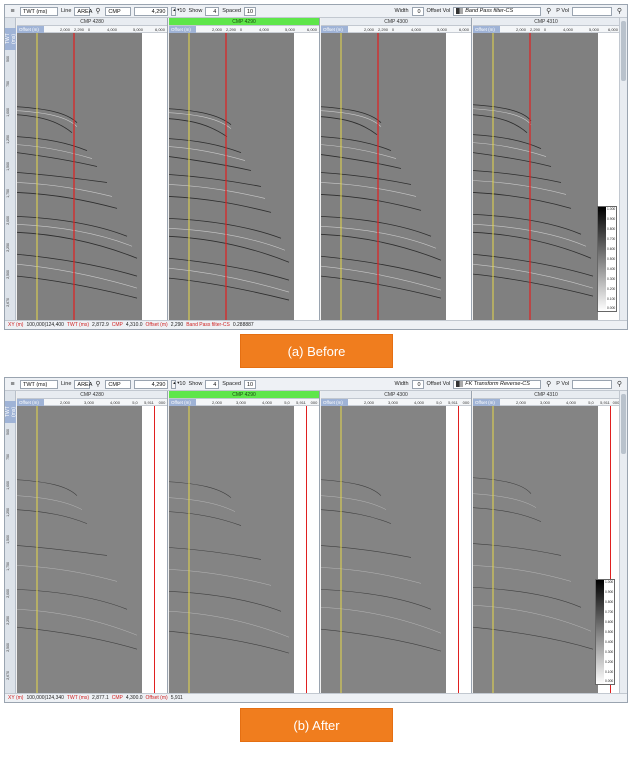  I want to click on colorbar-label: 0.000, so click(611, 307).